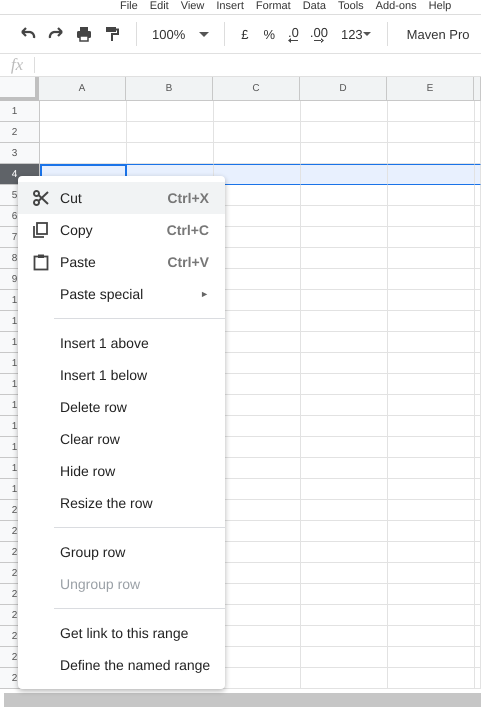  I want to click on column-header: C, so click(256, 89).